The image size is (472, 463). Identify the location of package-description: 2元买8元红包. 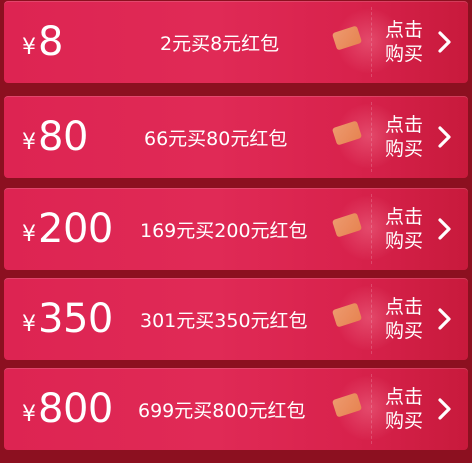
(220, 43).